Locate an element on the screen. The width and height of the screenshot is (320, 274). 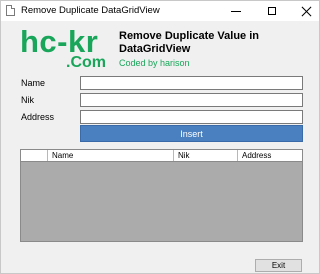
nik-field is located at coordinates (191, 100).